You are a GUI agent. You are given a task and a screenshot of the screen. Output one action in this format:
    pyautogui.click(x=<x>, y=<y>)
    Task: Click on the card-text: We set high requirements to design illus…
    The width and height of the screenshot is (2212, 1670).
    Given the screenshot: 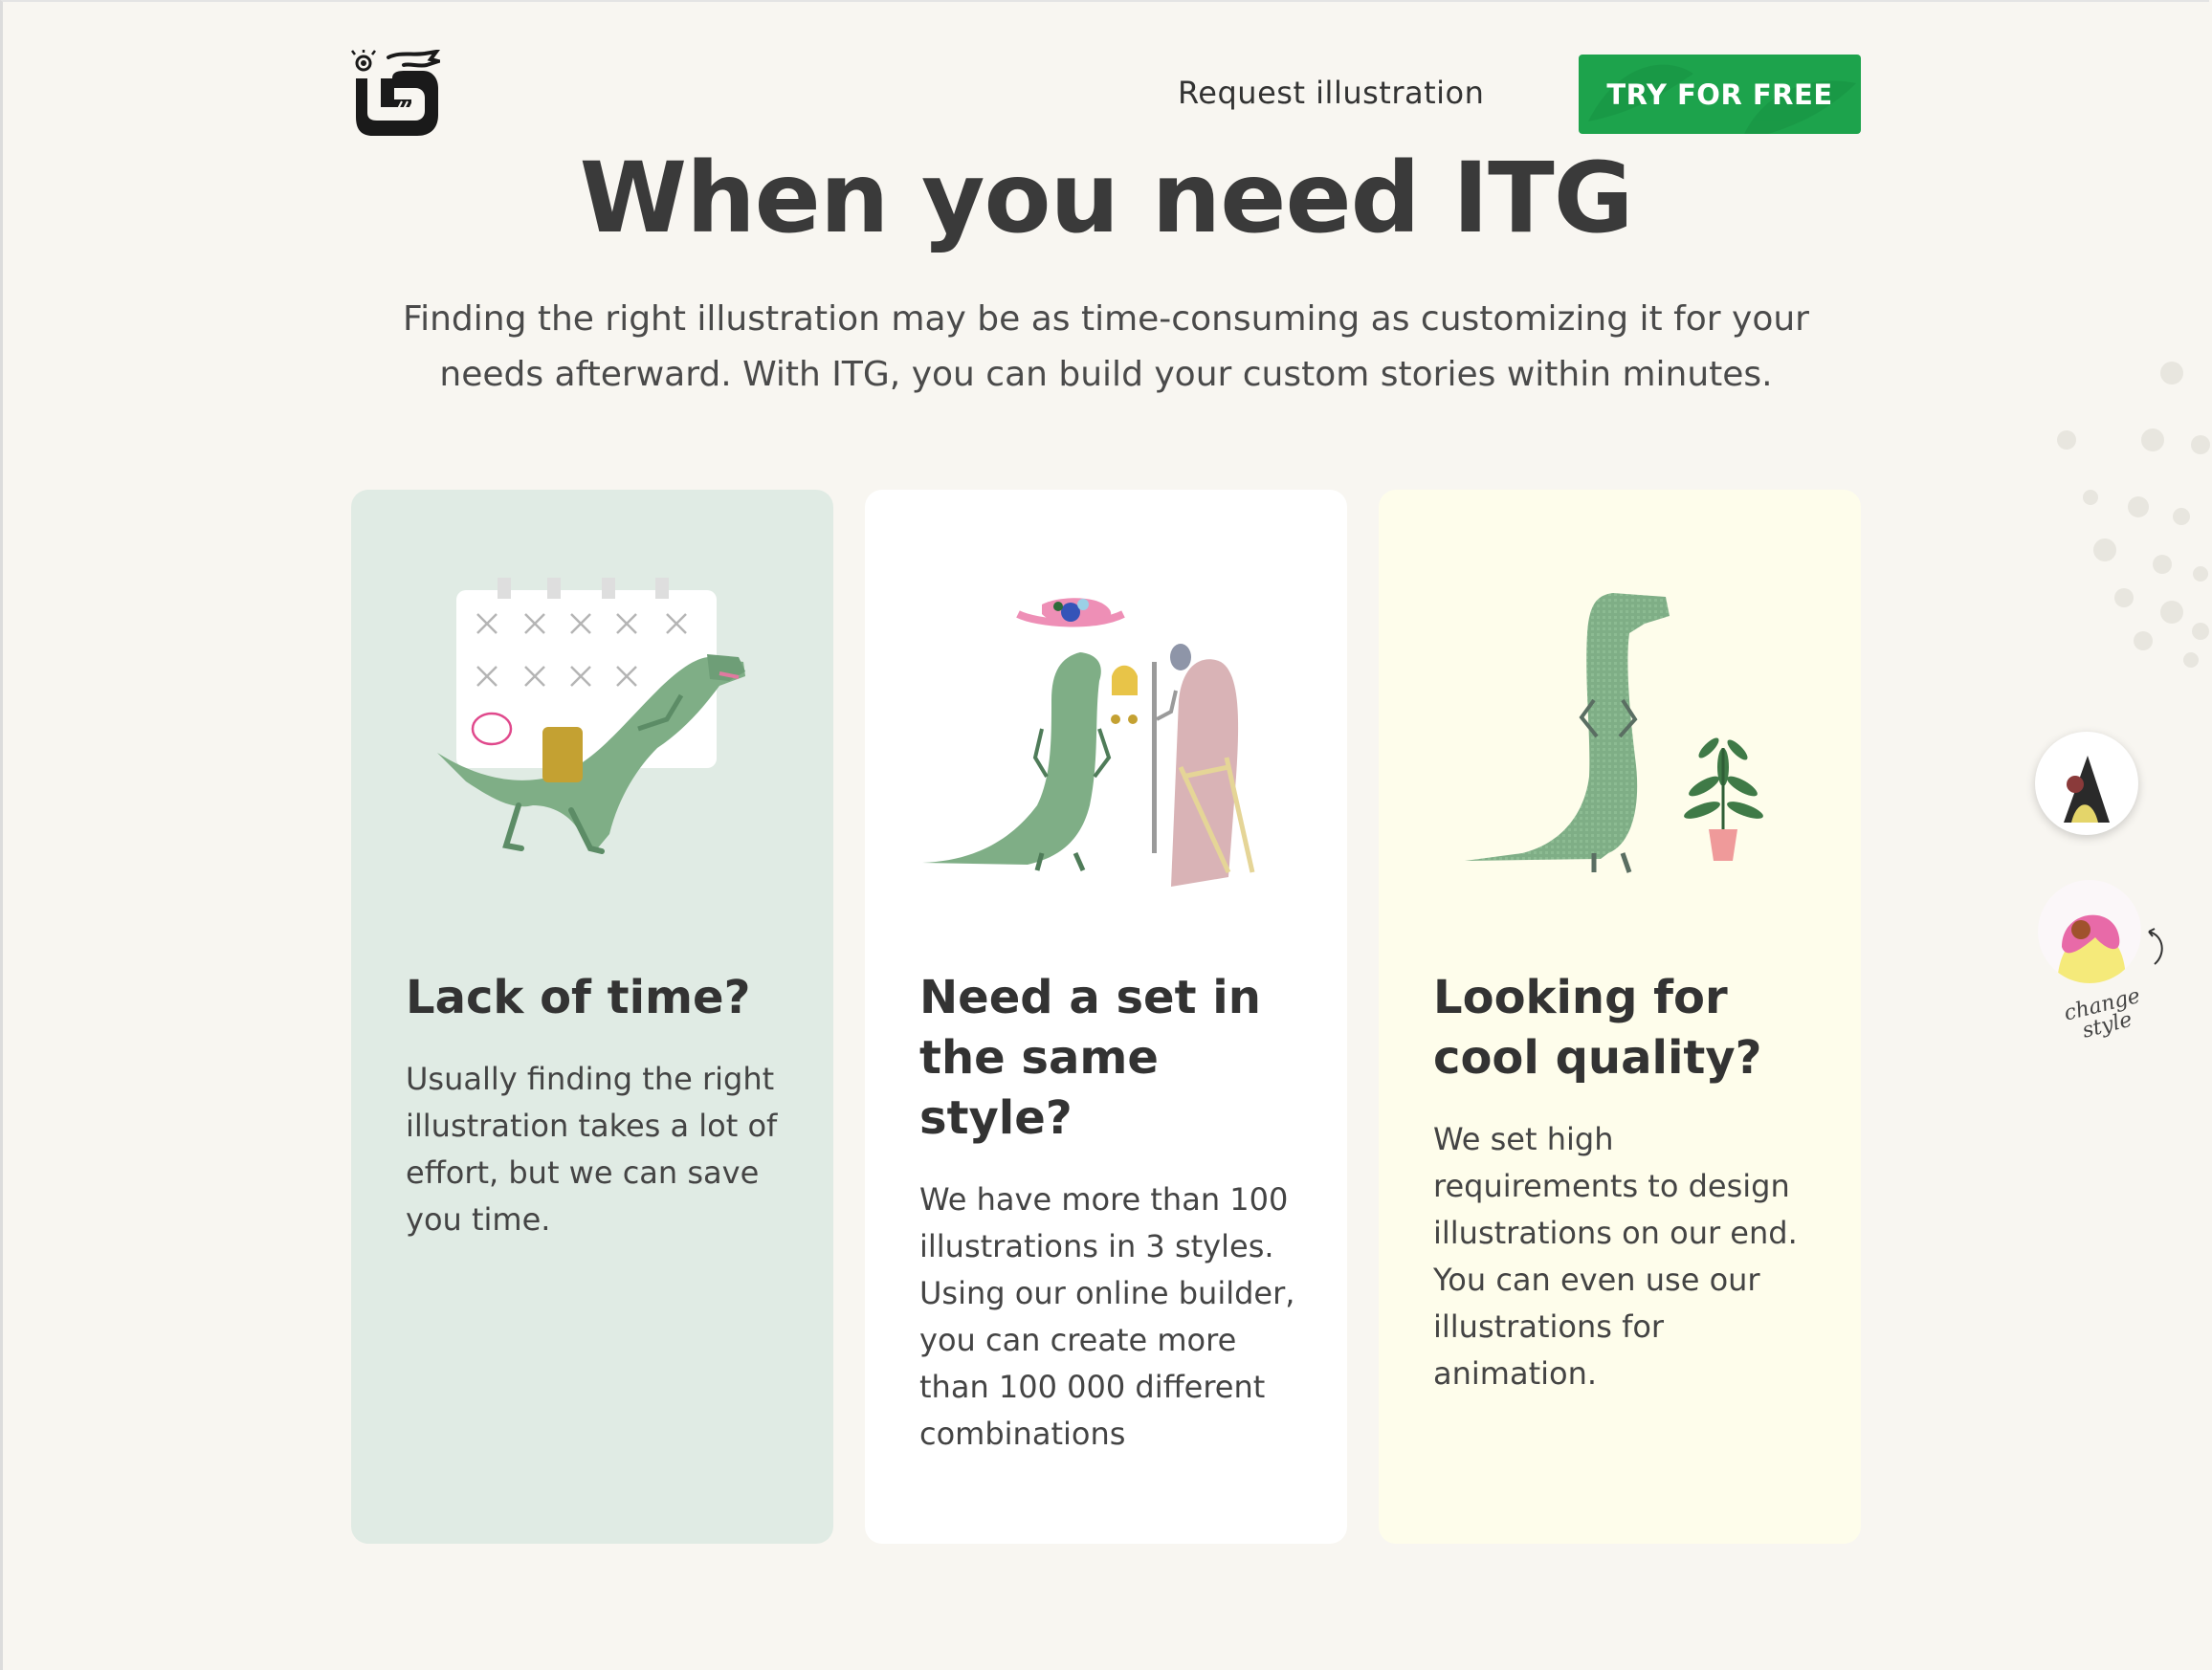 What is the action you would take?
    pyautogui.click(x=1615, y=1257)
    